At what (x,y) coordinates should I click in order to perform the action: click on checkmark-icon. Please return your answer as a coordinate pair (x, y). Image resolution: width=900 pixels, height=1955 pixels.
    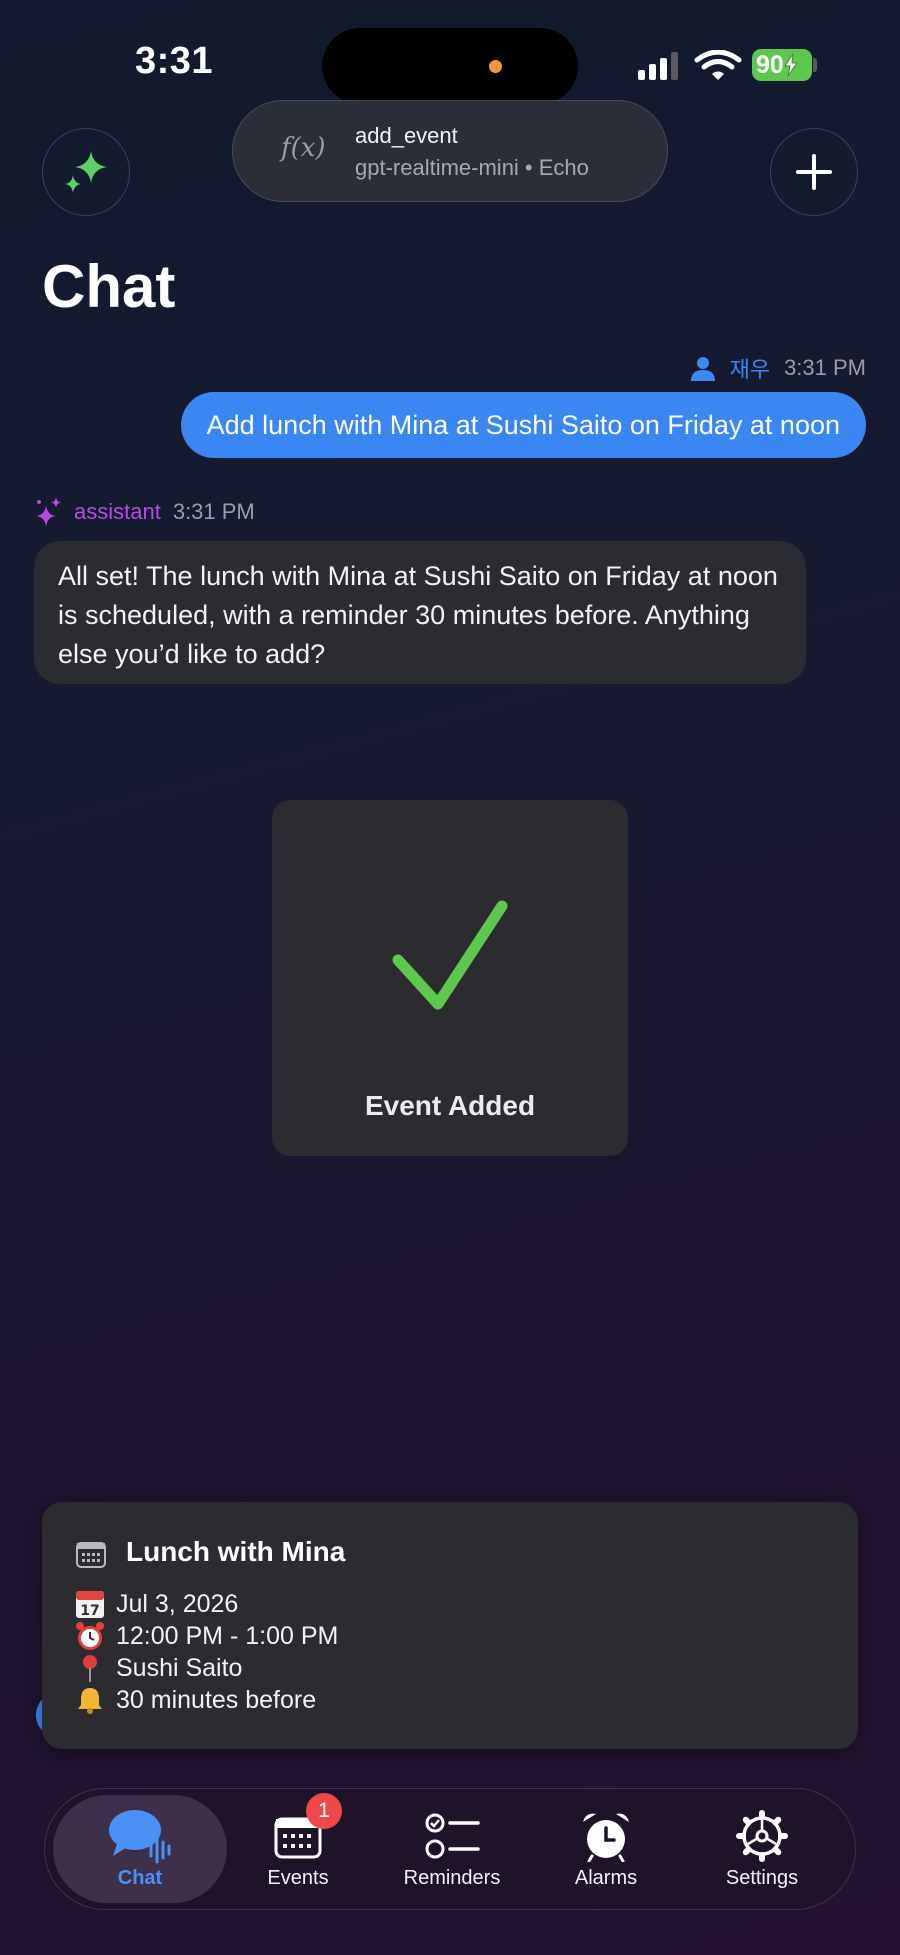
    Looking at the image, I should click on (450, 955).